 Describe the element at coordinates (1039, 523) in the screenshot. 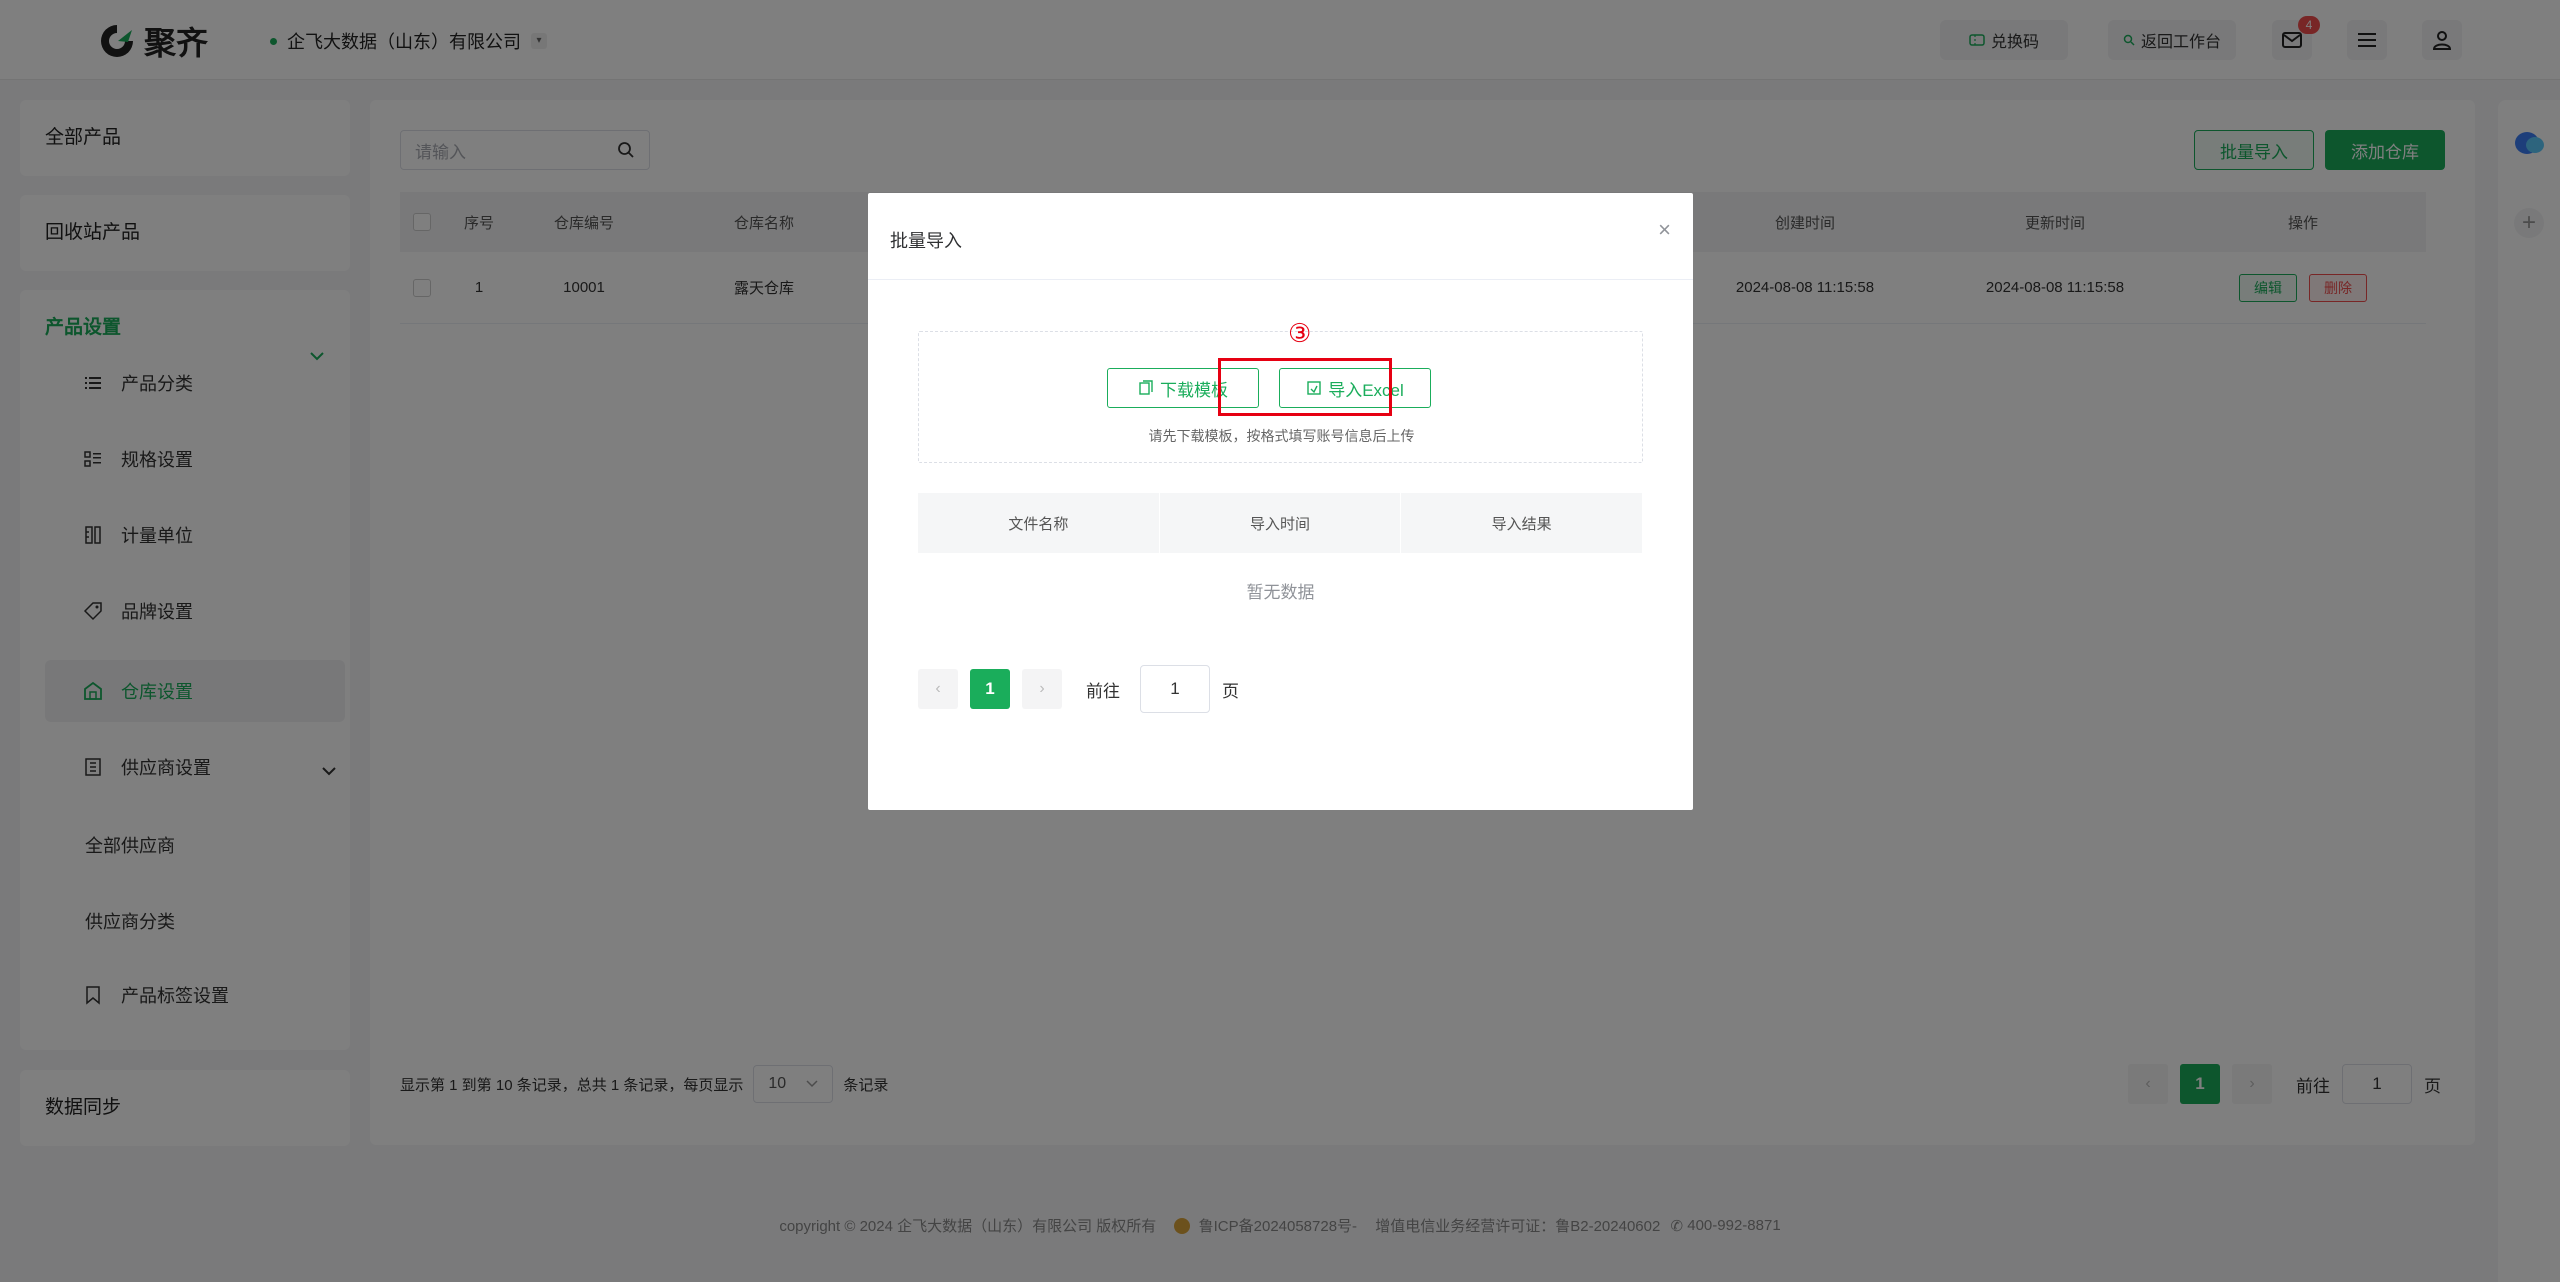

I see `col-file-name: 文件名称` at that location.